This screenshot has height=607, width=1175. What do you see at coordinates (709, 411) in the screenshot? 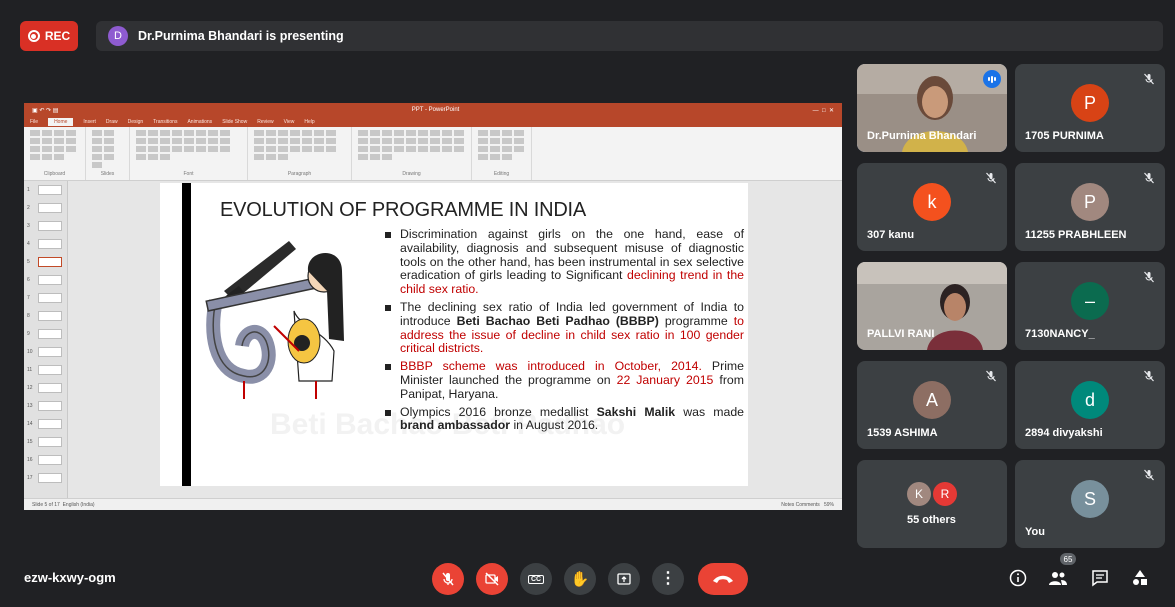
I see `bullet-4-text-2: was made` at bounding box center [709, 411].